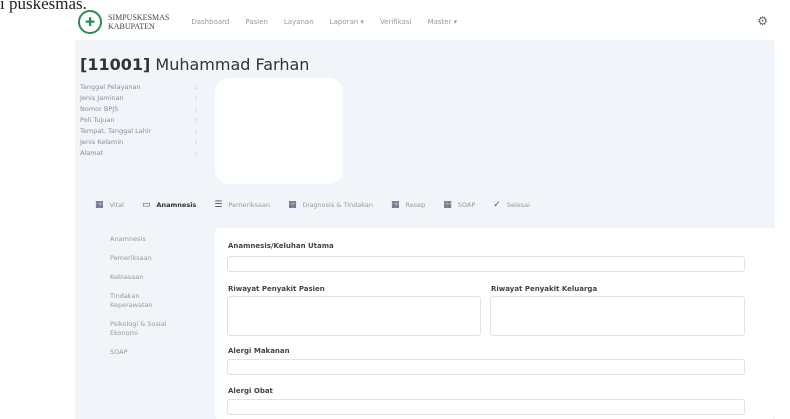  What do you see at coordinates (139, 153) in the screenshot?
I see `info-alamat: Alamat :` at bounding box center [139, 153].